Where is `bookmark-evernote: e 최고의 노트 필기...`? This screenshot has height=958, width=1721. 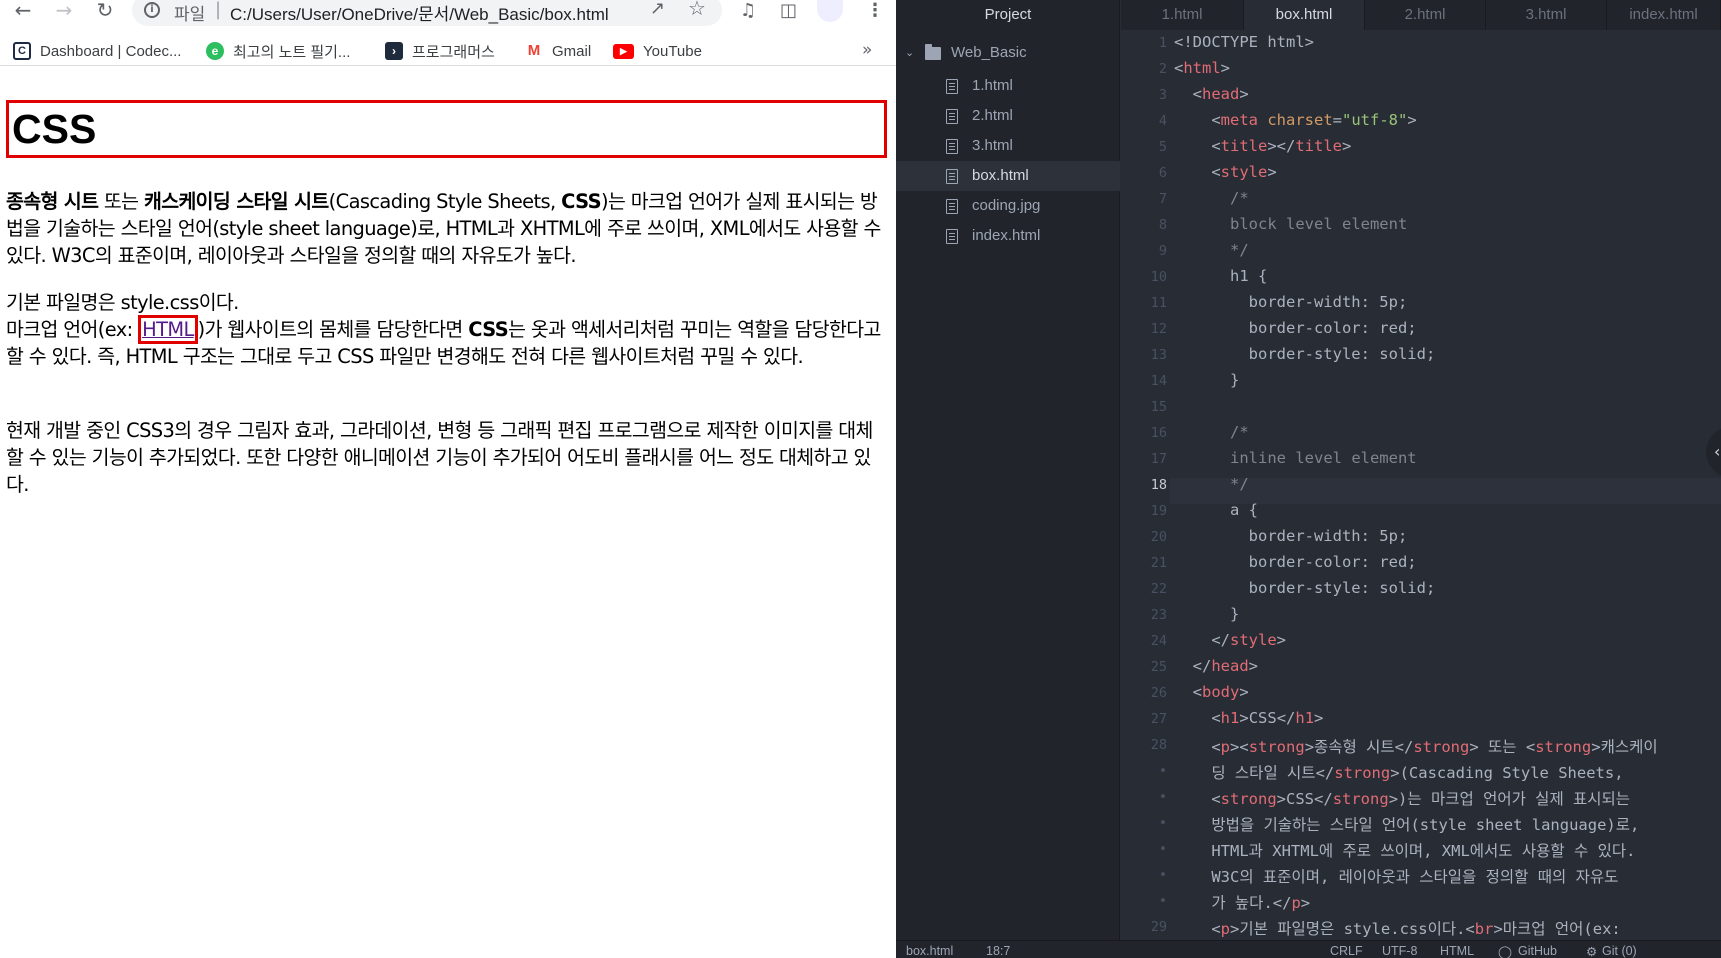
bookmark-evernote: e 최고의 노트 필기... is located at coordinates (278, 51).